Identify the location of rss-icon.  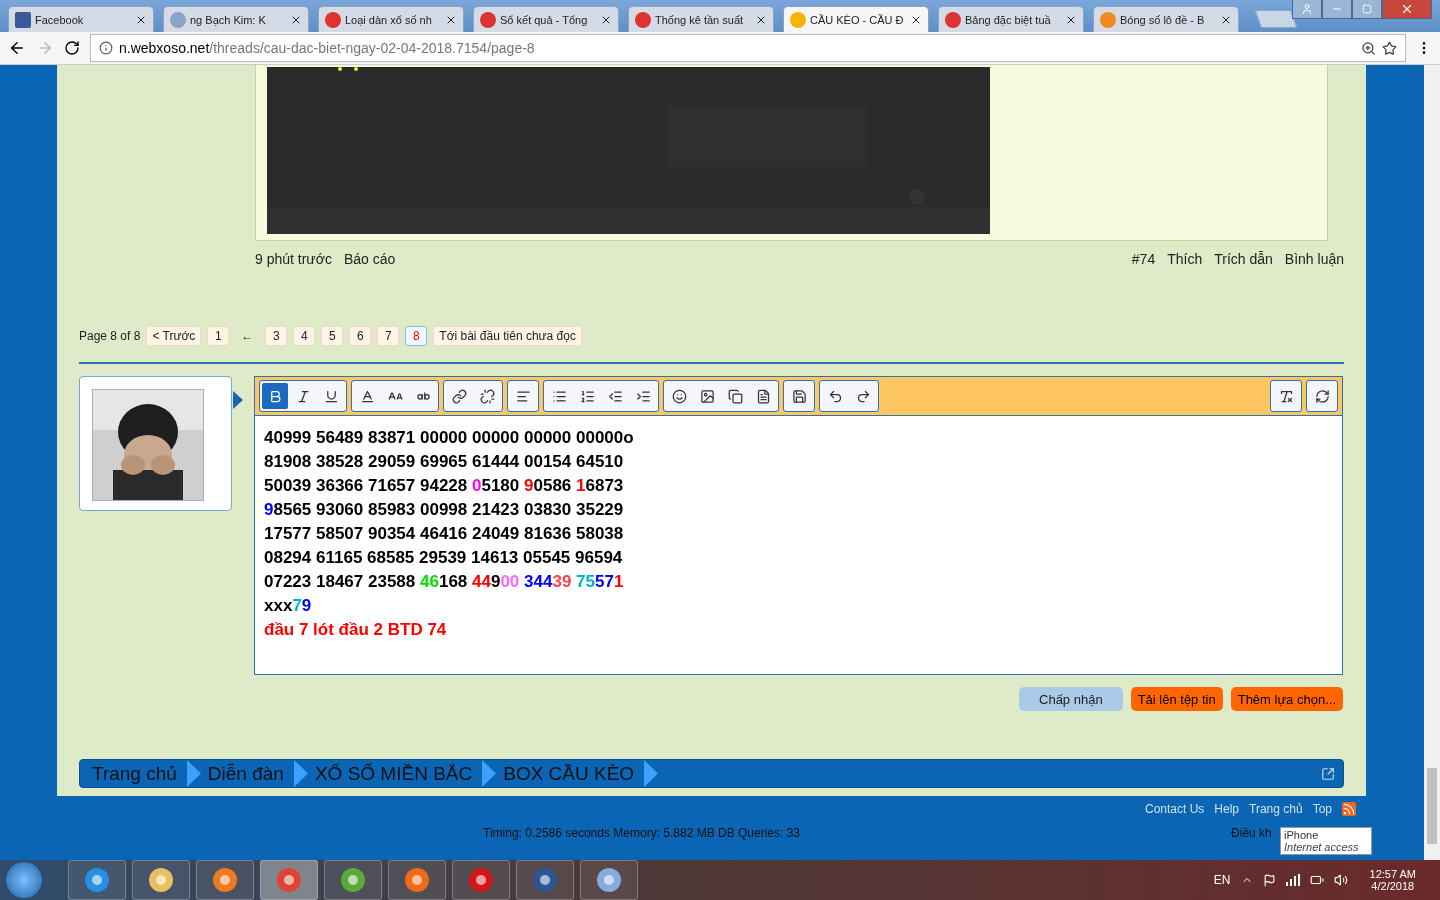
(1349, 809).